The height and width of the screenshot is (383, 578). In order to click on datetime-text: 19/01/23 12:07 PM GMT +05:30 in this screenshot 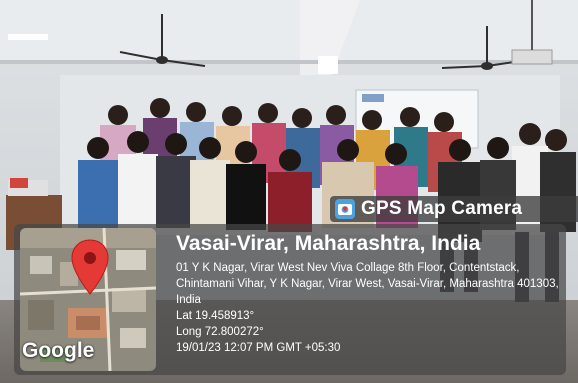, I will do `click(258, 348)`.